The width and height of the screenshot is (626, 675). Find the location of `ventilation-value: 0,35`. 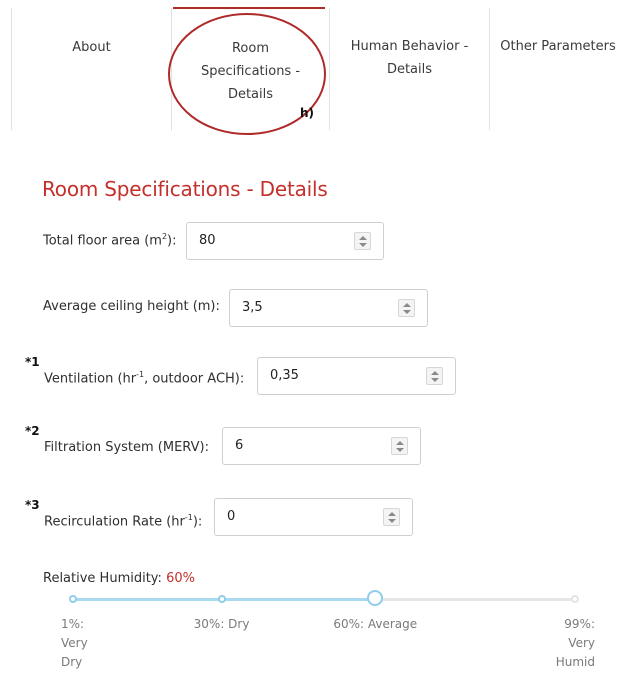

ventilation-value: 0,35 is located at coordinates (284, 375).